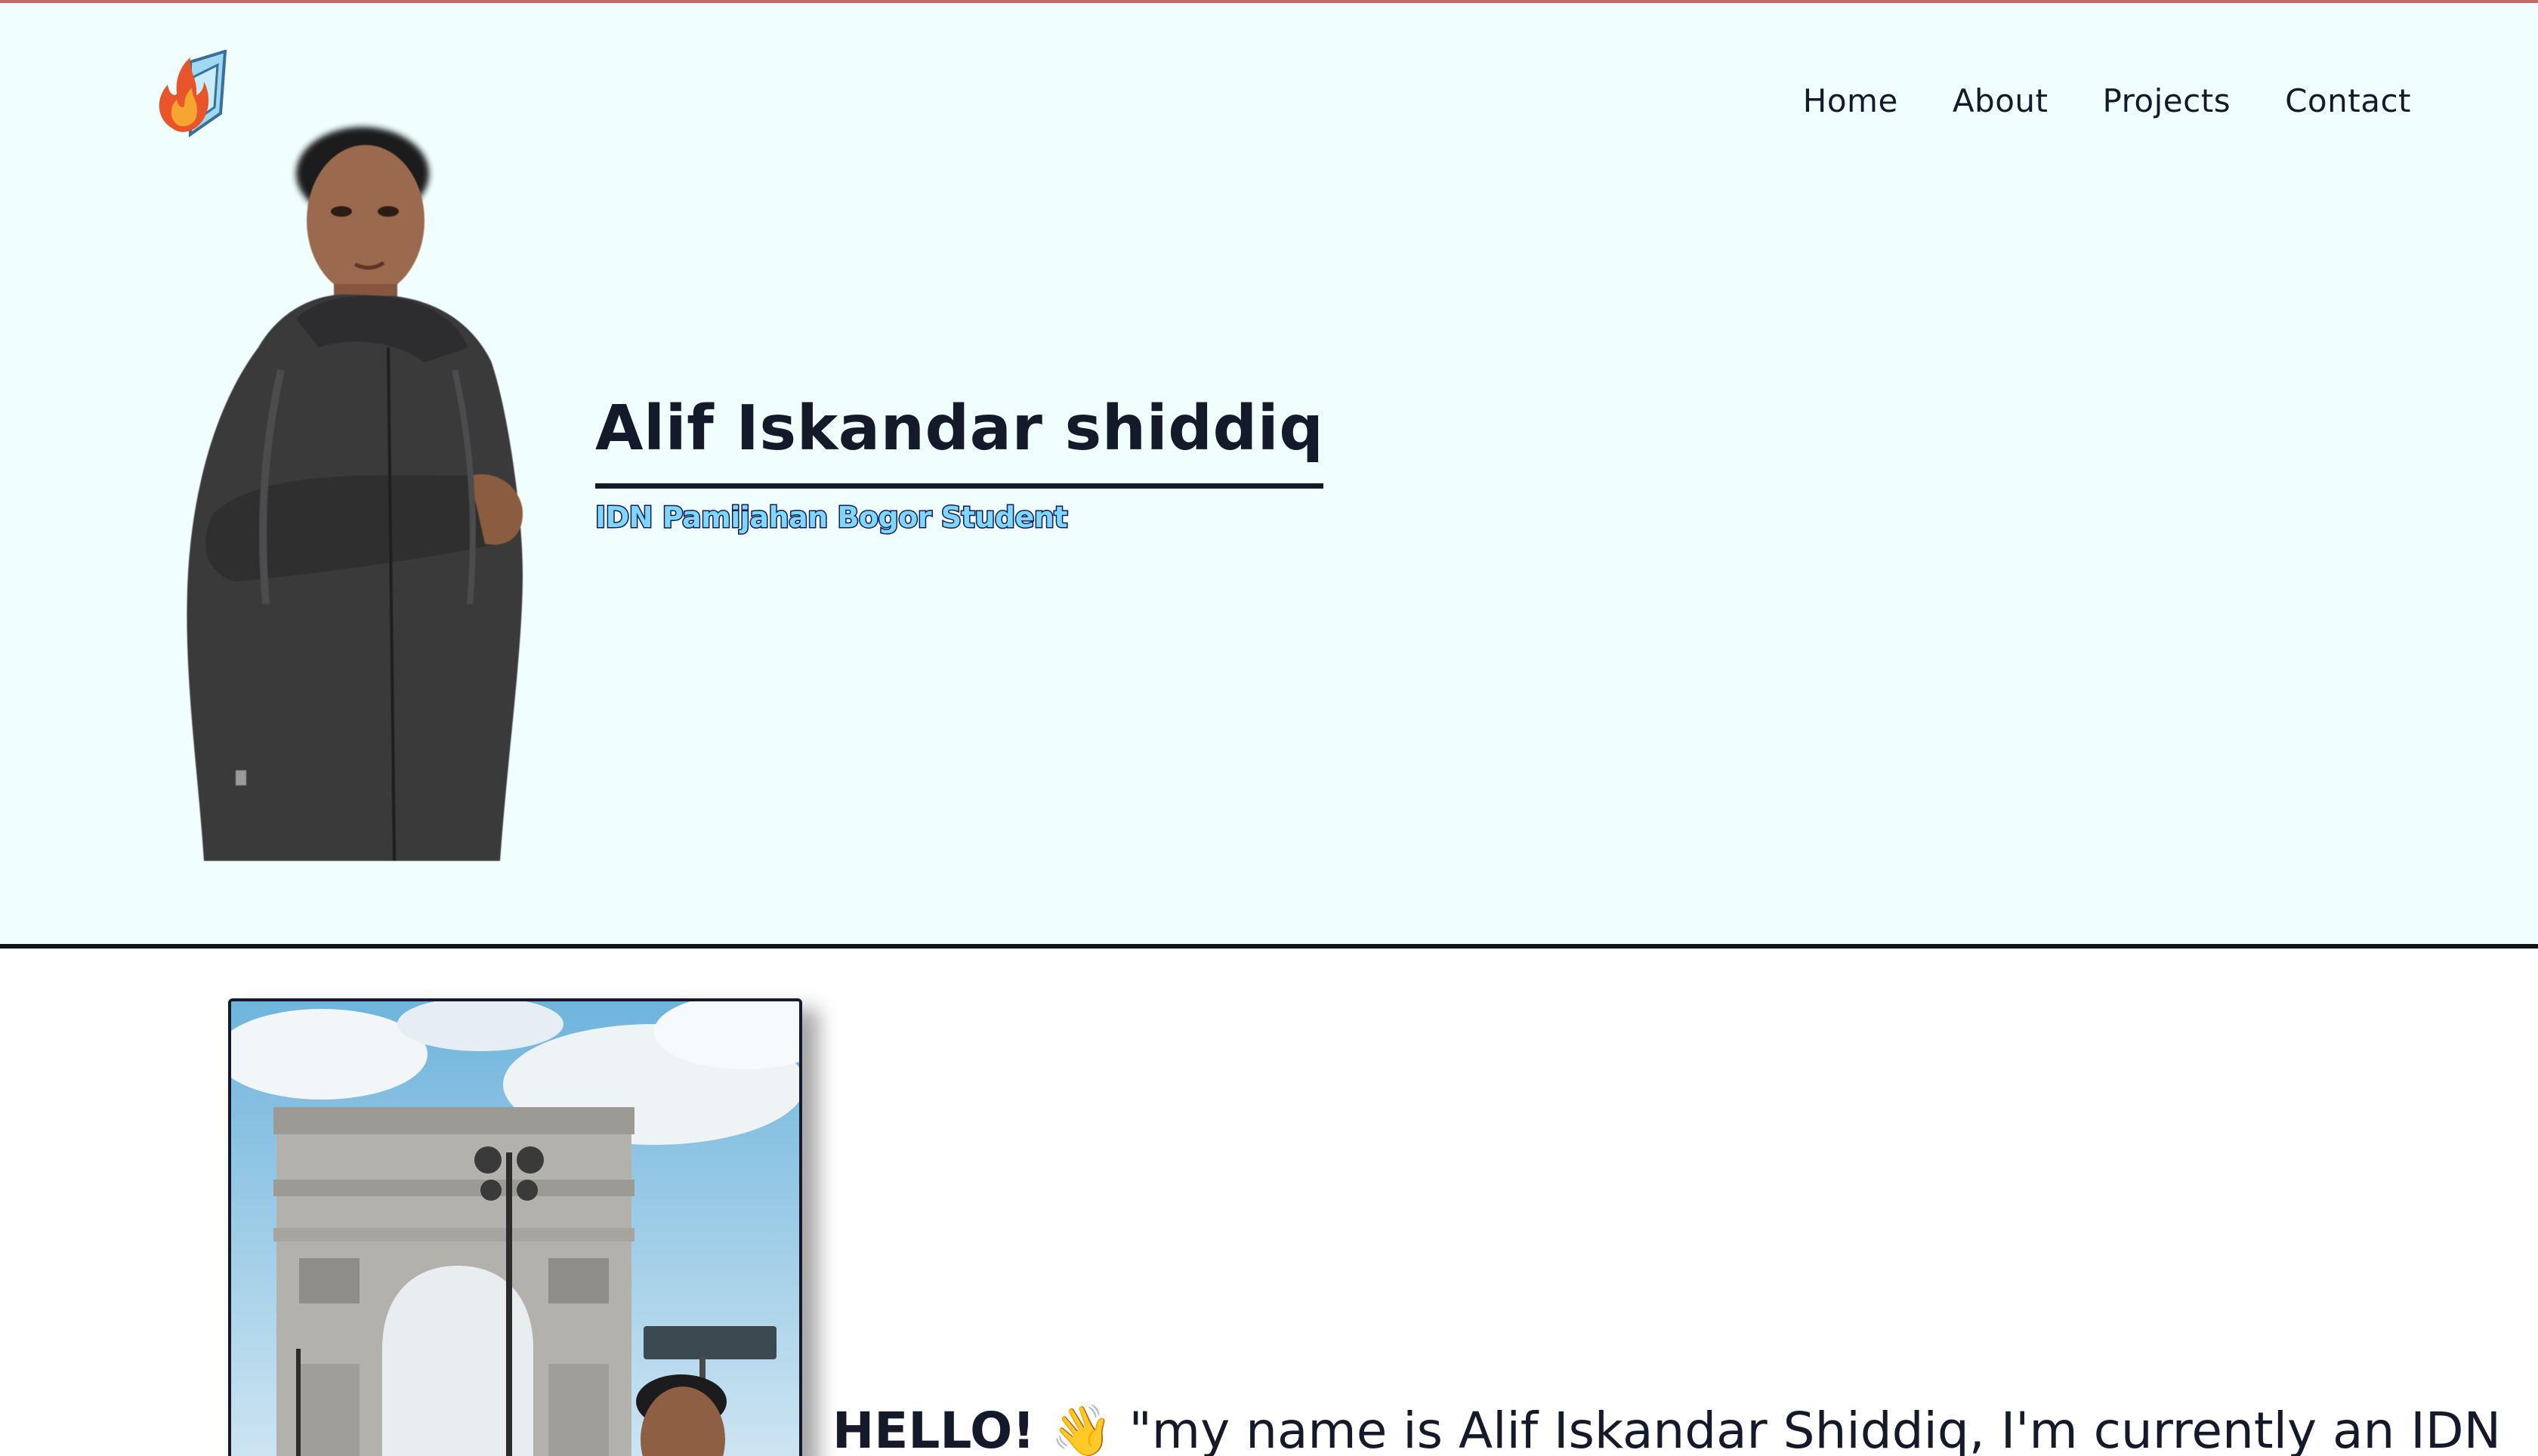 This screenshot has width=2538, height=1456. Describe the element at coordinates (831, 517) in the screenshot. I see `hero-subtitle: IDN Pamijahan Bogor Student` at that location.